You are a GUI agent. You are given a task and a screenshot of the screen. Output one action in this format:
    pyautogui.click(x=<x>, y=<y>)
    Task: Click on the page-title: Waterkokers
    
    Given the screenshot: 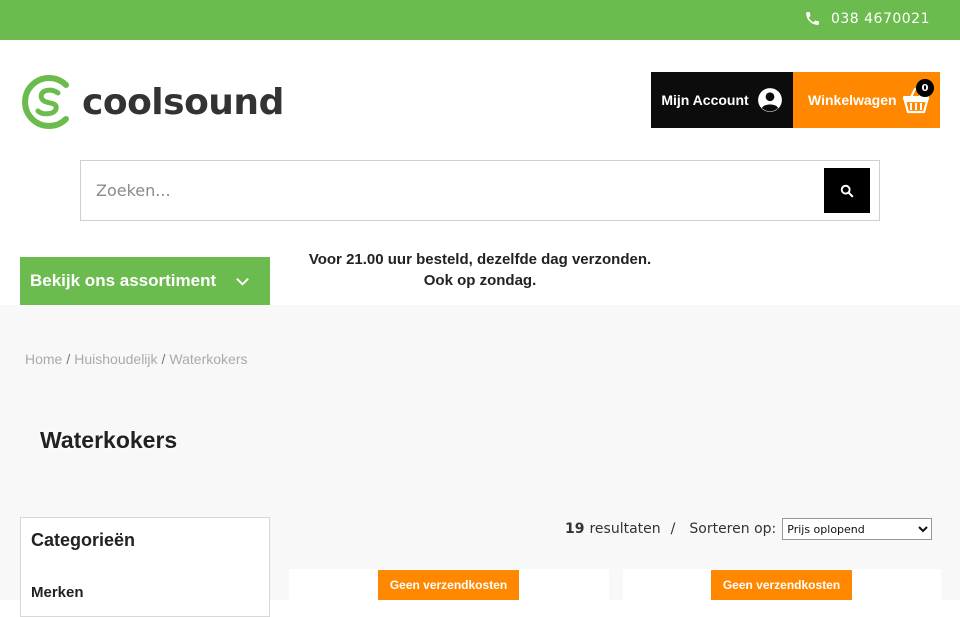 What is the action you would take?
    pyautogui.click(x=109, y=440)
    